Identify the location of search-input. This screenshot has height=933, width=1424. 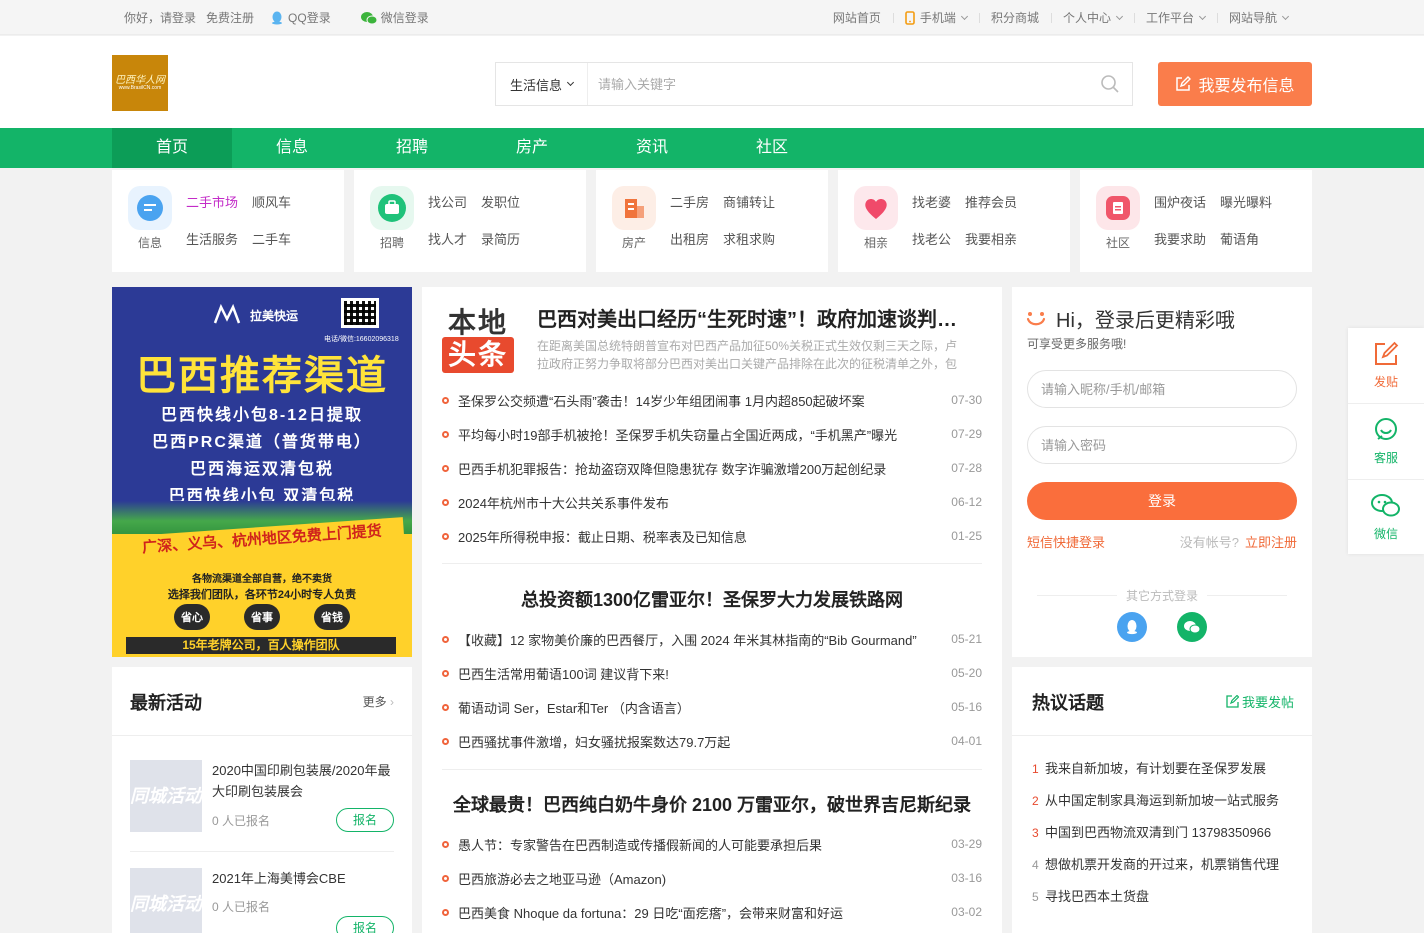
(838, 84).